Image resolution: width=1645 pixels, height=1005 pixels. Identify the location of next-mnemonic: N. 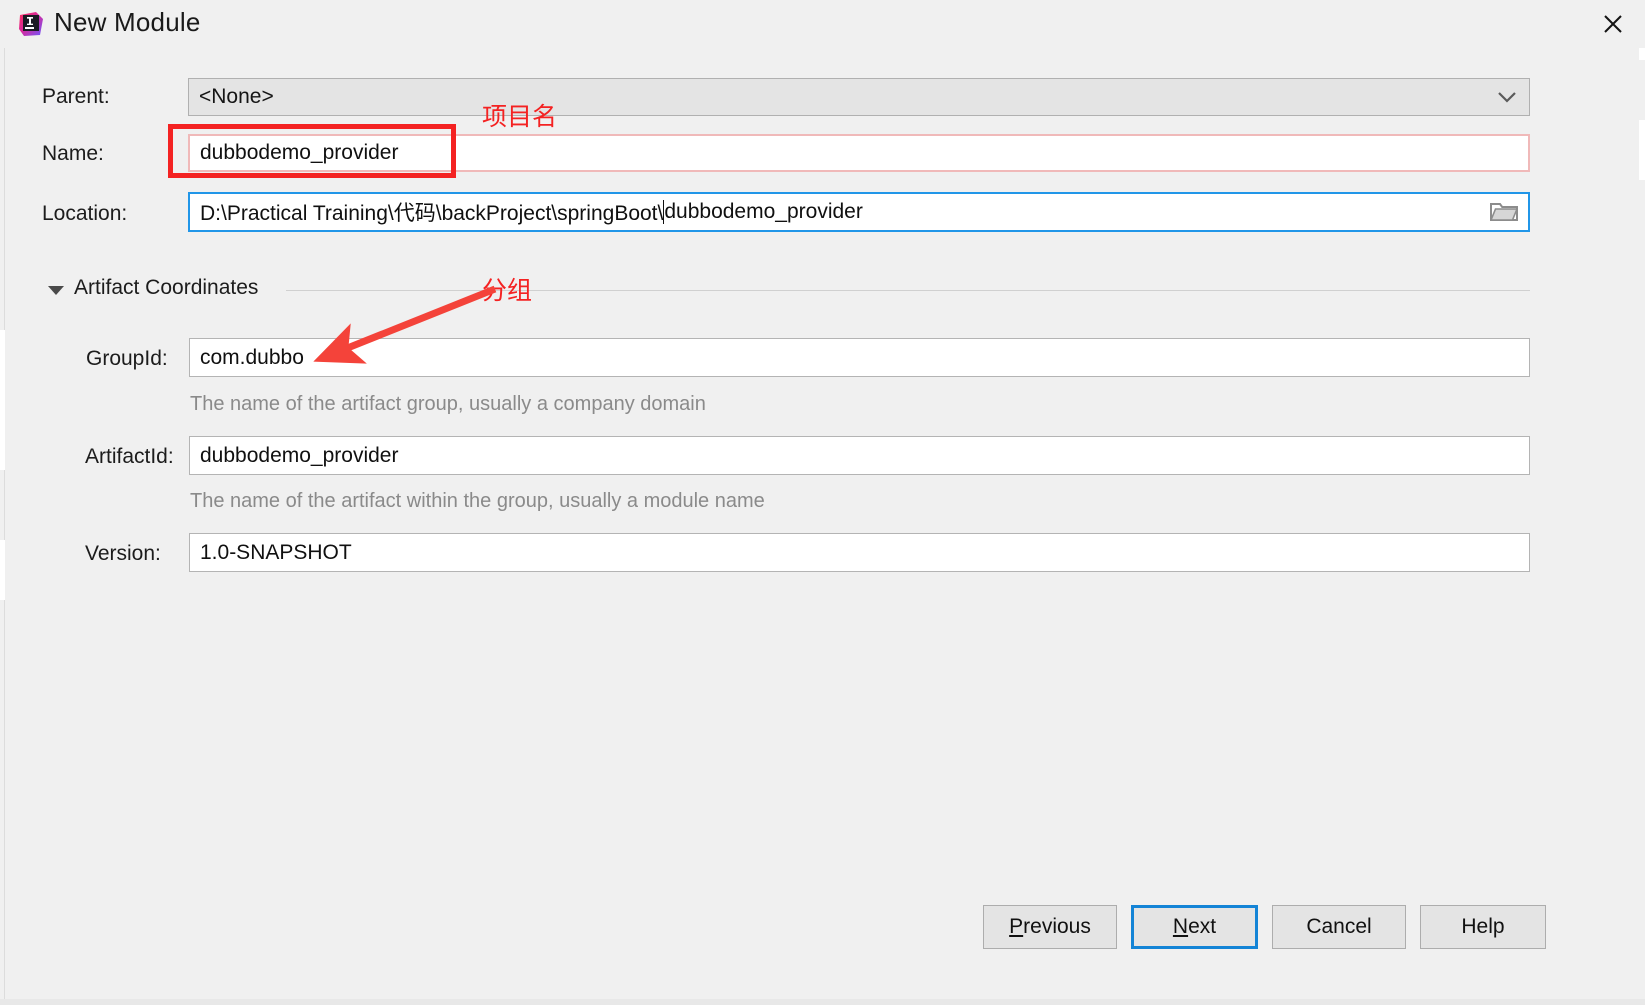
(1180, 926).